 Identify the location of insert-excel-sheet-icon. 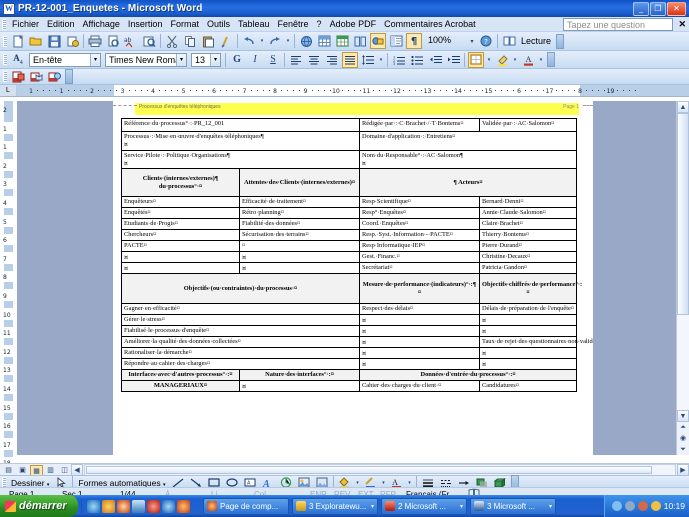
(342, 41).